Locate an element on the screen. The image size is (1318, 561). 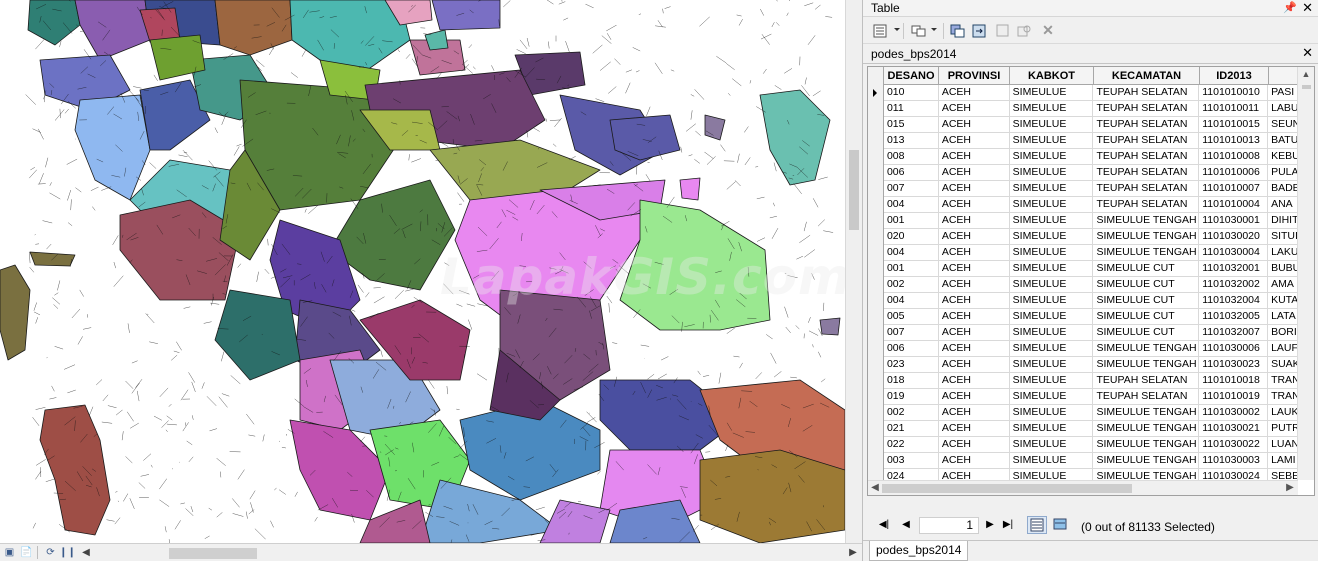
cell-id2013: 1101010004 is located at coordinates (1234, 205).